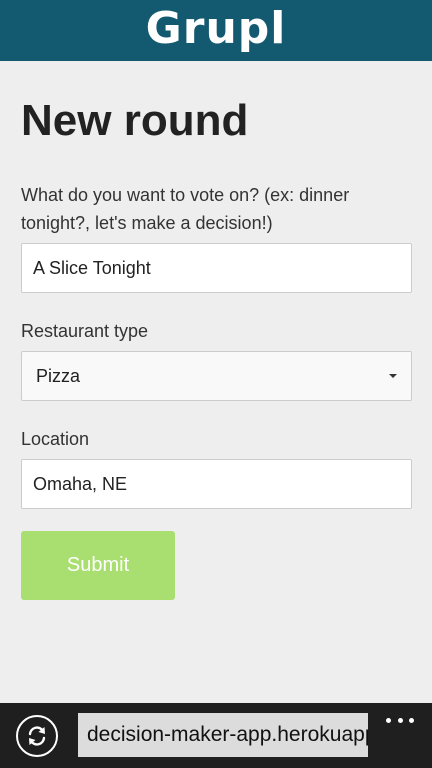  What do you see at coordinates (216, 376) in the screenshot?
I see `restaurant-type-select: Pizza` at bounding box center [216, 376].